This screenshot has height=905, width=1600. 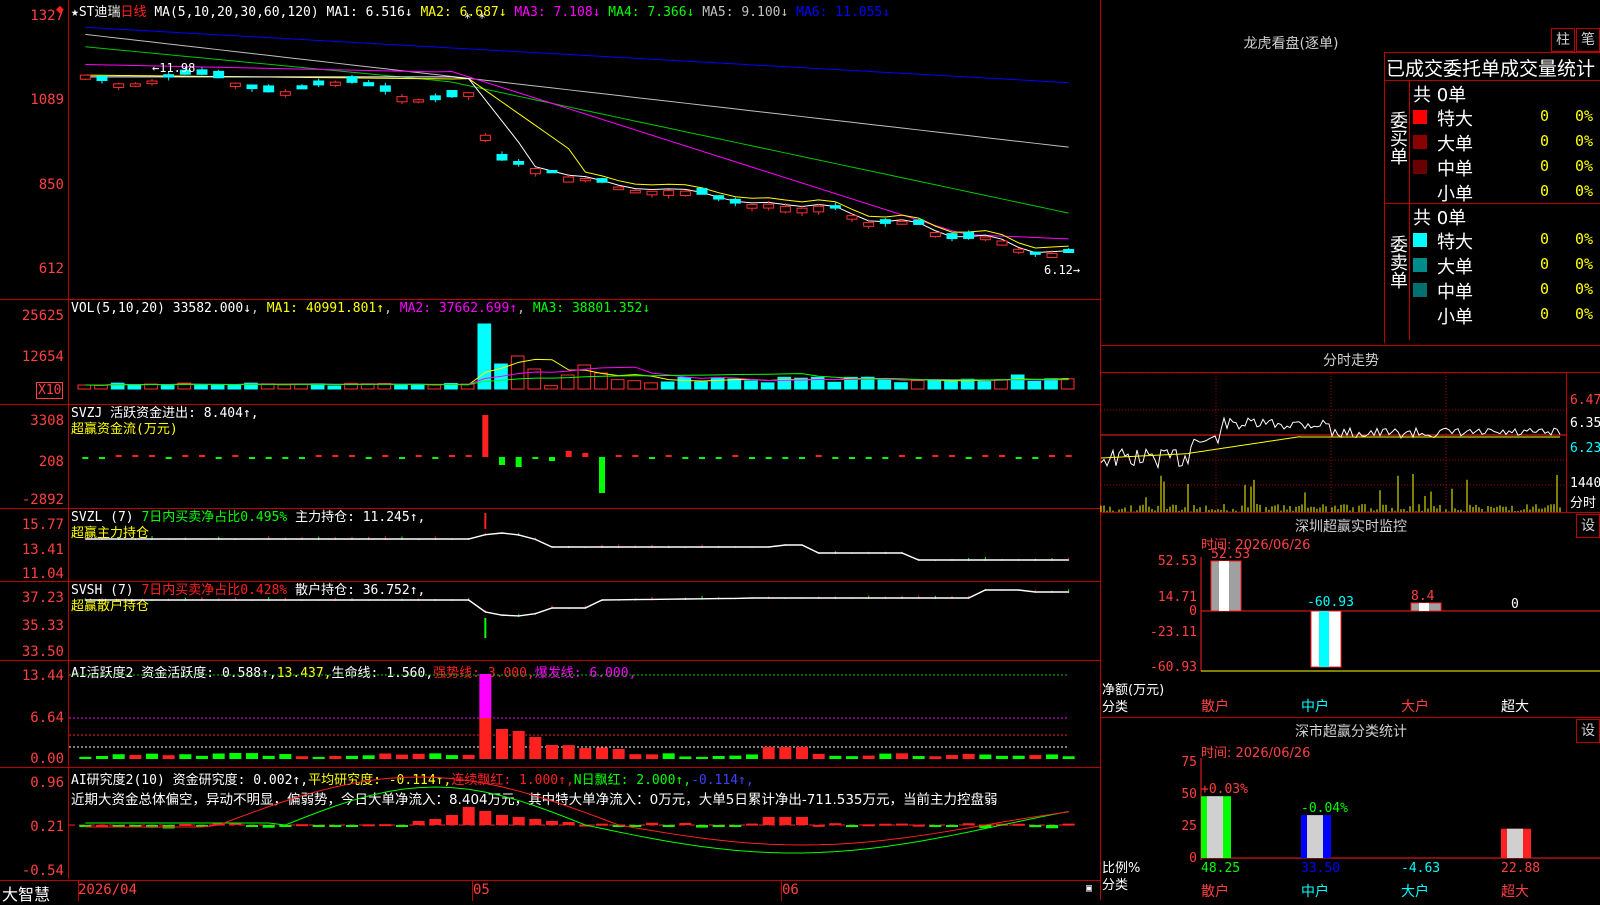 What do you see at coordinates (1563, 40) in the screenshot?
I see `column-view-button: 柱` at bounding box center [1563, 40].